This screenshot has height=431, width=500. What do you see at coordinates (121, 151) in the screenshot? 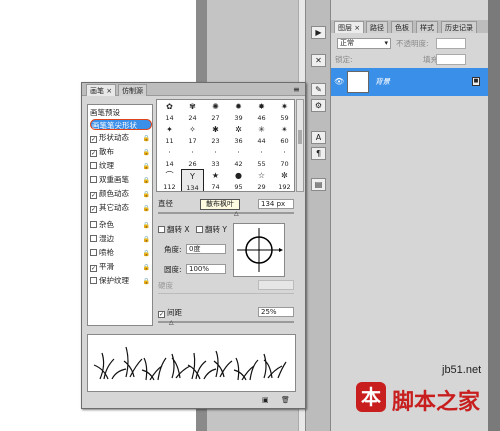
I see `option-scattering: ✓ 散布 🔒` at bounding box center [121, 151].